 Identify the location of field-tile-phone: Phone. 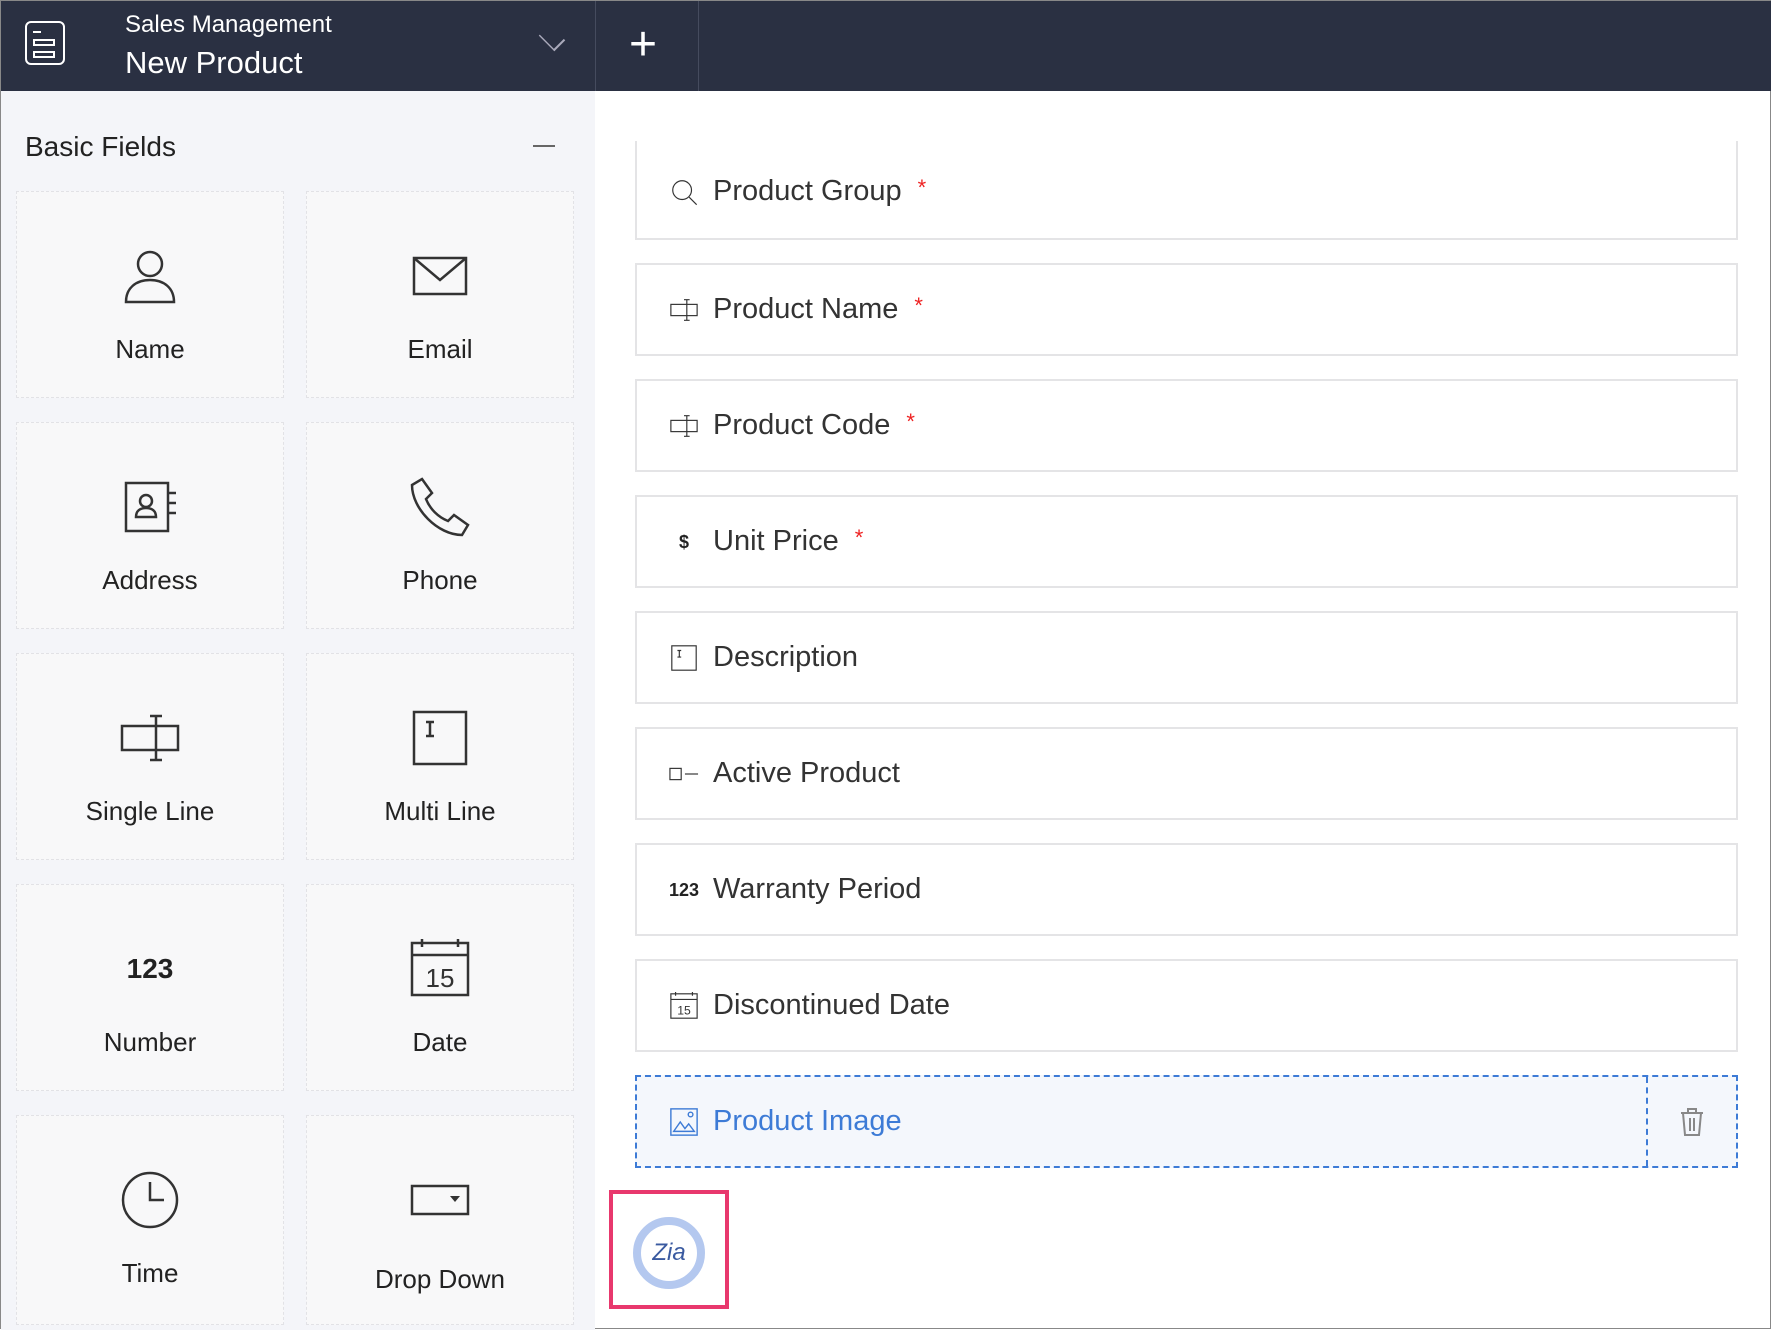
(440, 525).